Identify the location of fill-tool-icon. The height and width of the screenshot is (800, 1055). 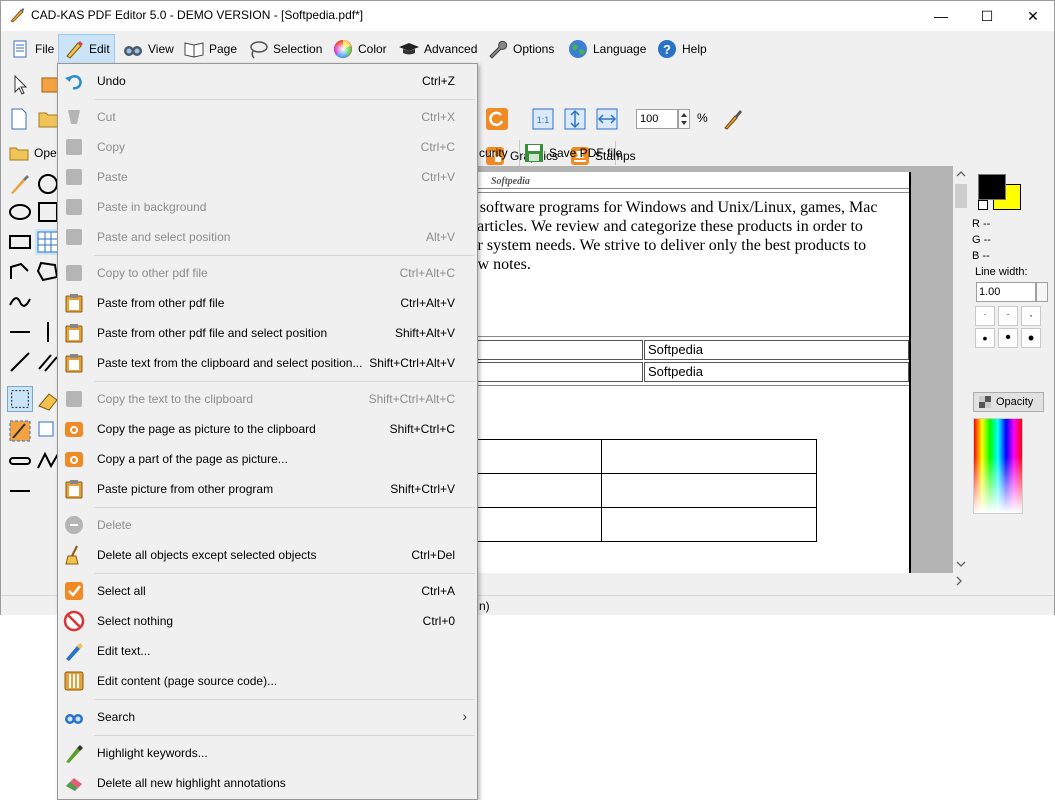
(20, 431).